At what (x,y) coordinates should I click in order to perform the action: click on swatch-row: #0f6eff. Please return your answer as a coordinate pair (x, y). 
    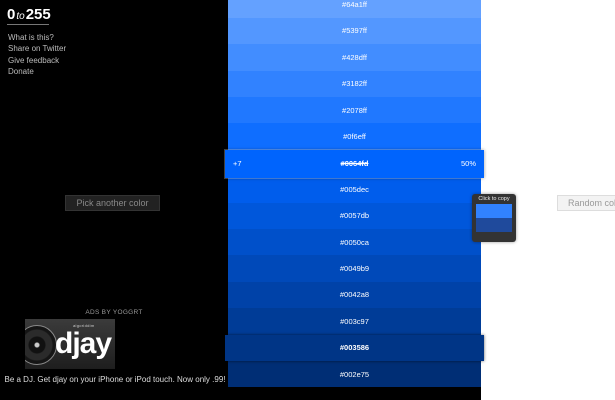
    Looking at the image, I should click on (354, 136).